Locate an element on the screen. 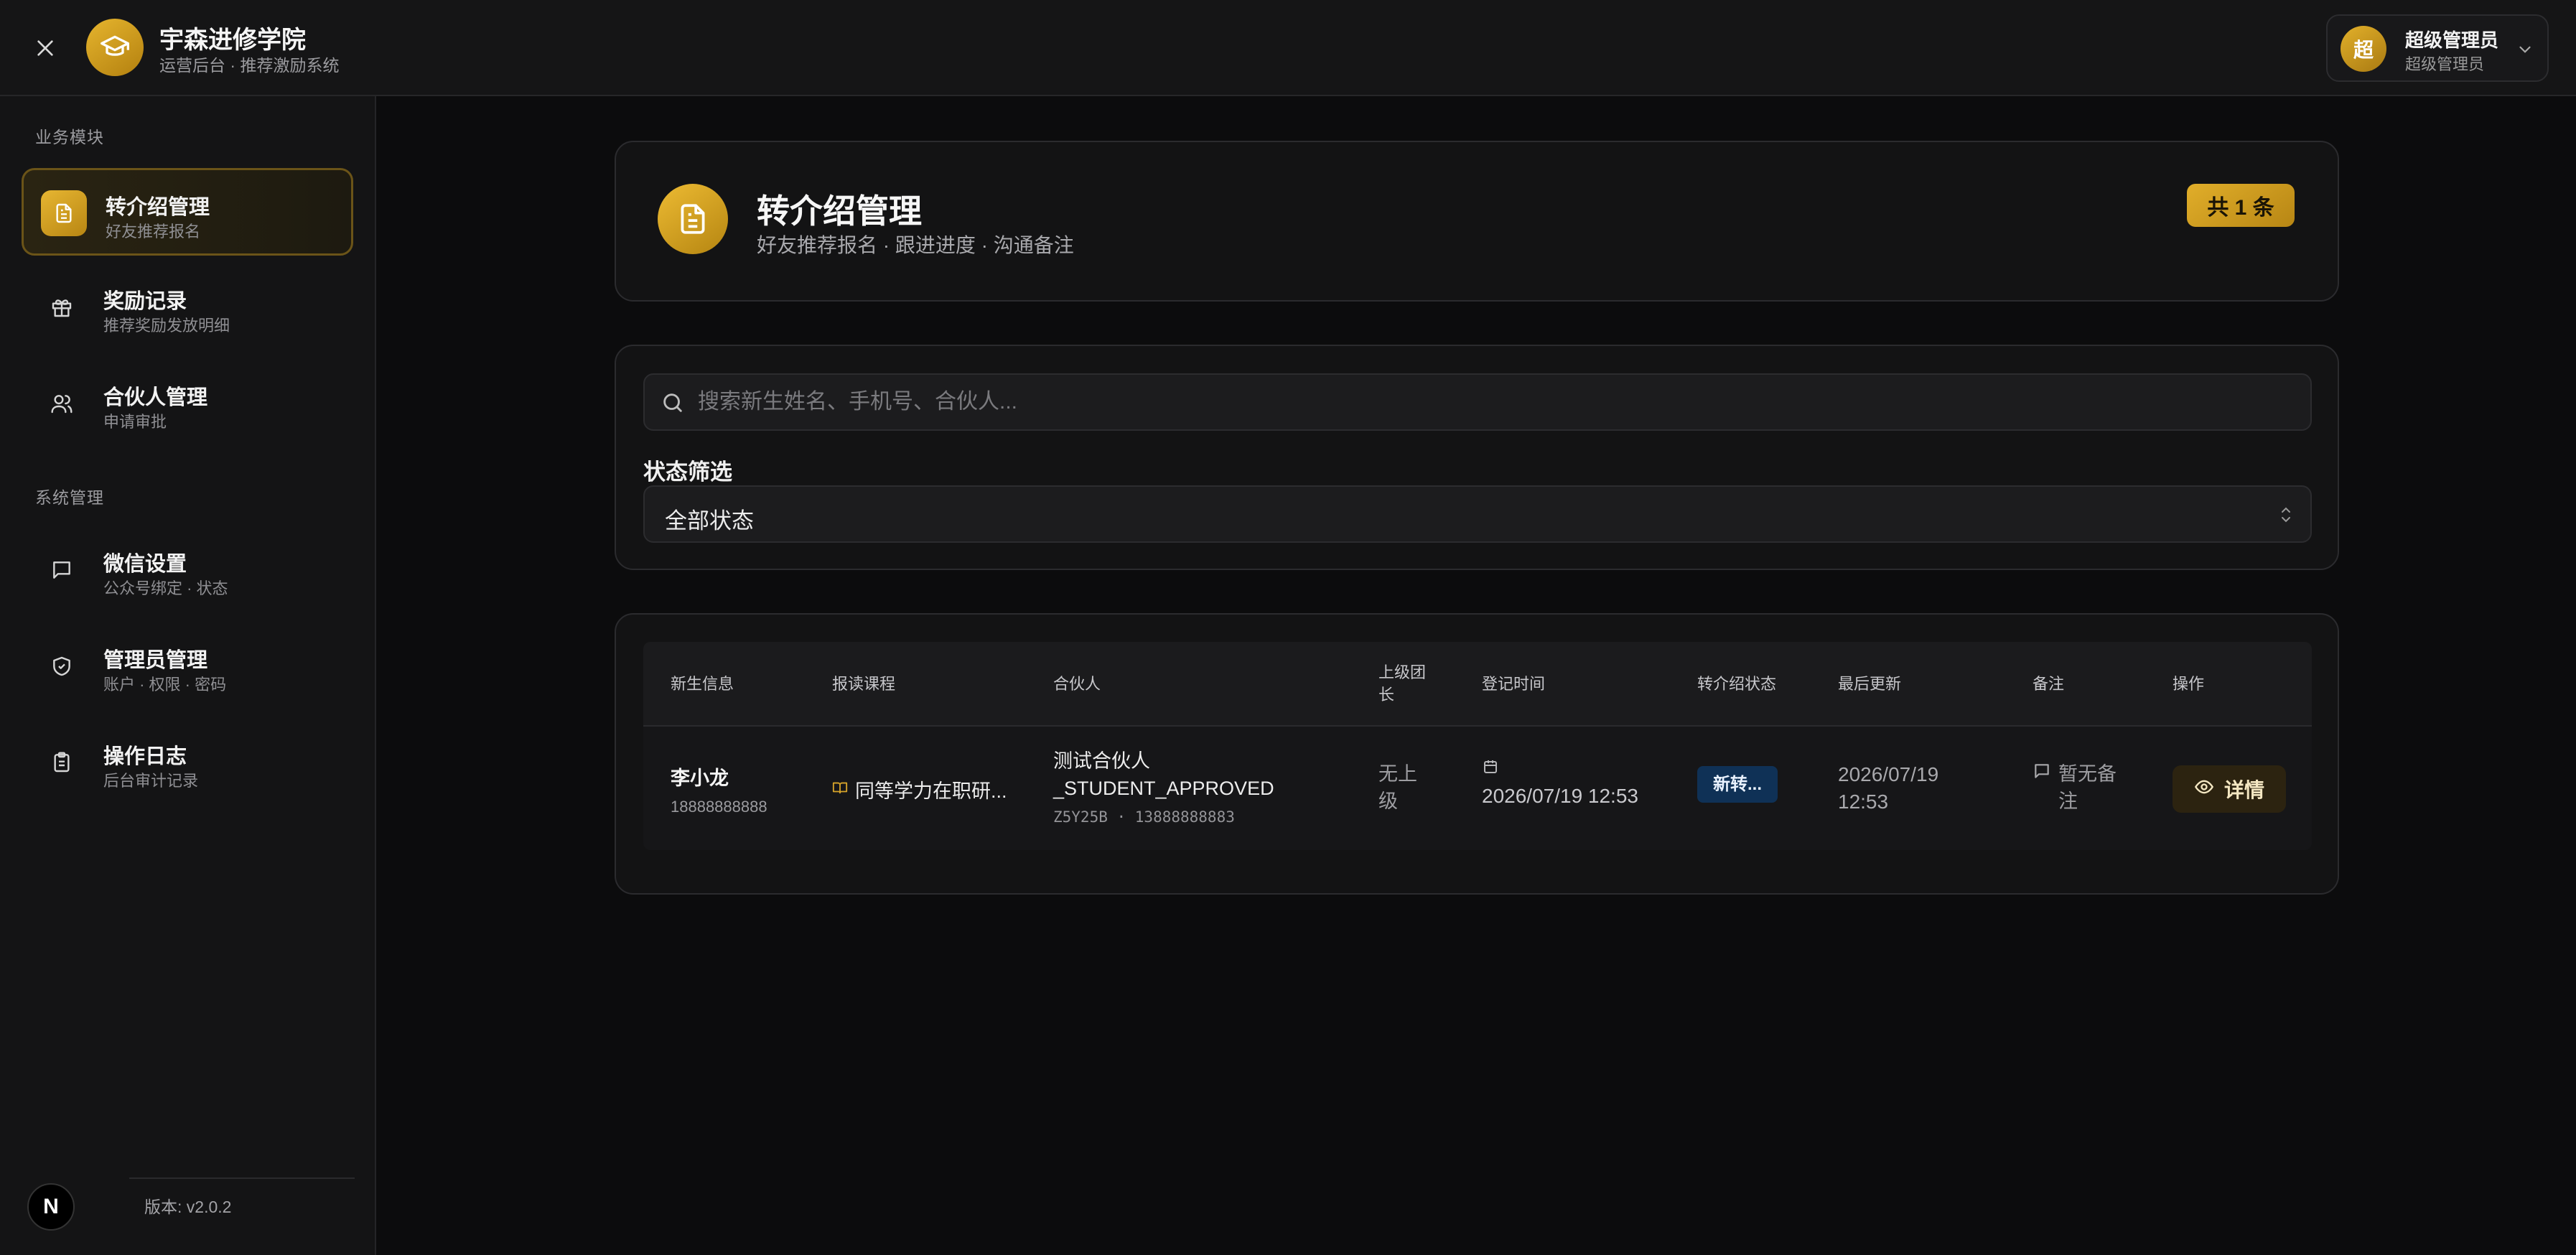  sidebar-item-sublabel: 申请审批 is located at coordinates (135, 422).